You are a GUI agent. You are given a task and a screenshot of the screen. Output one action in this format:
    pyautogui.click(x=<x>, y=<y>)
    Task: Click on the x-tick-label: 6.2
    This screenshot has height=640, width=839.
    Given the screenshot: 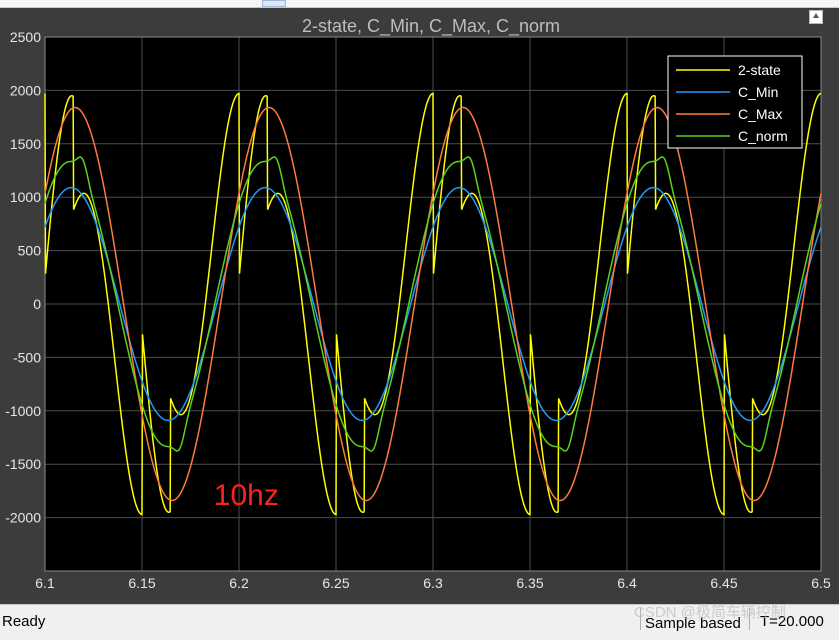 What is the action you would take?
    pyautogui.click(x=239, y=583)
    